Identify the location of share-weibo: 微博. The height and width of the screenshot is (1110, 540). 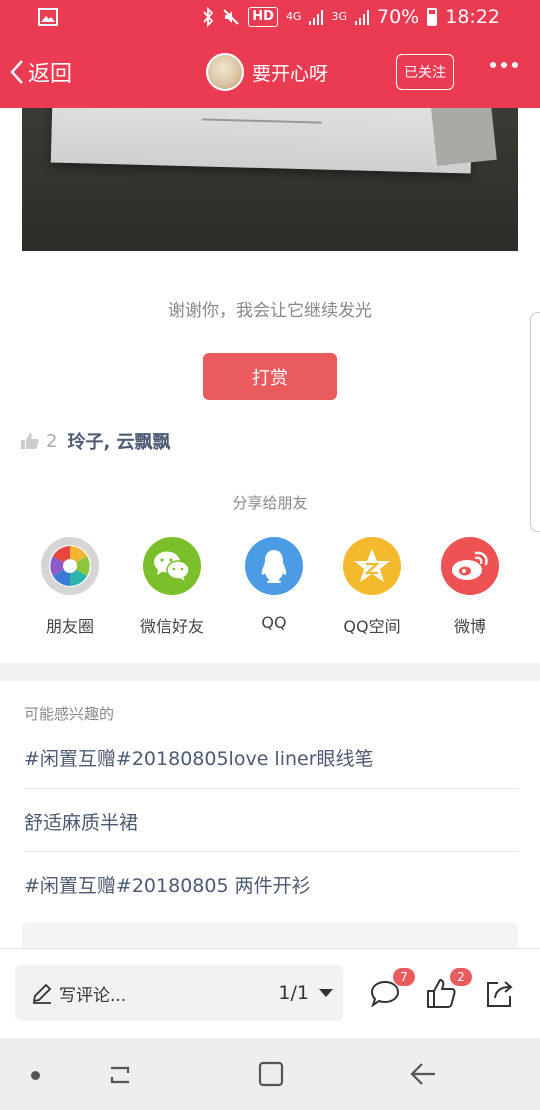
(470, 587).